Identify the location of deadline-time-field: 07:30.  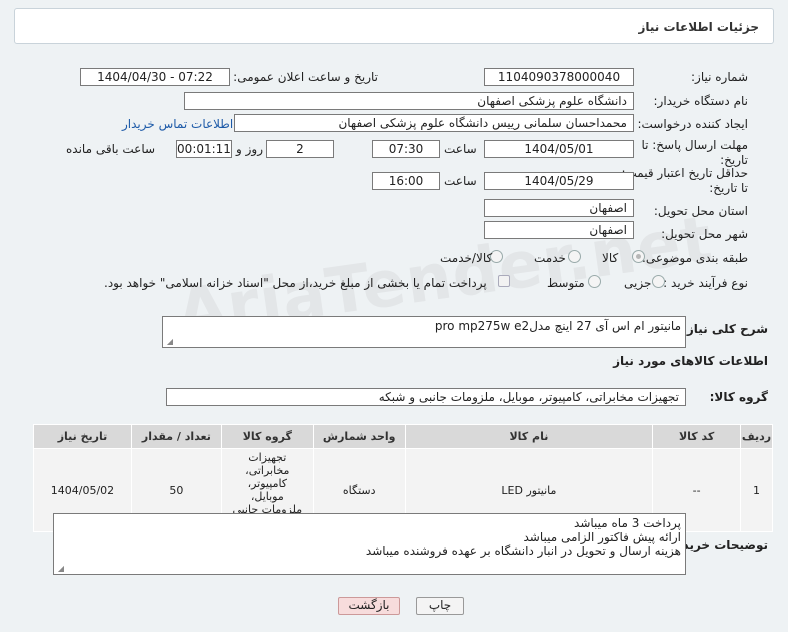
(406, 149).